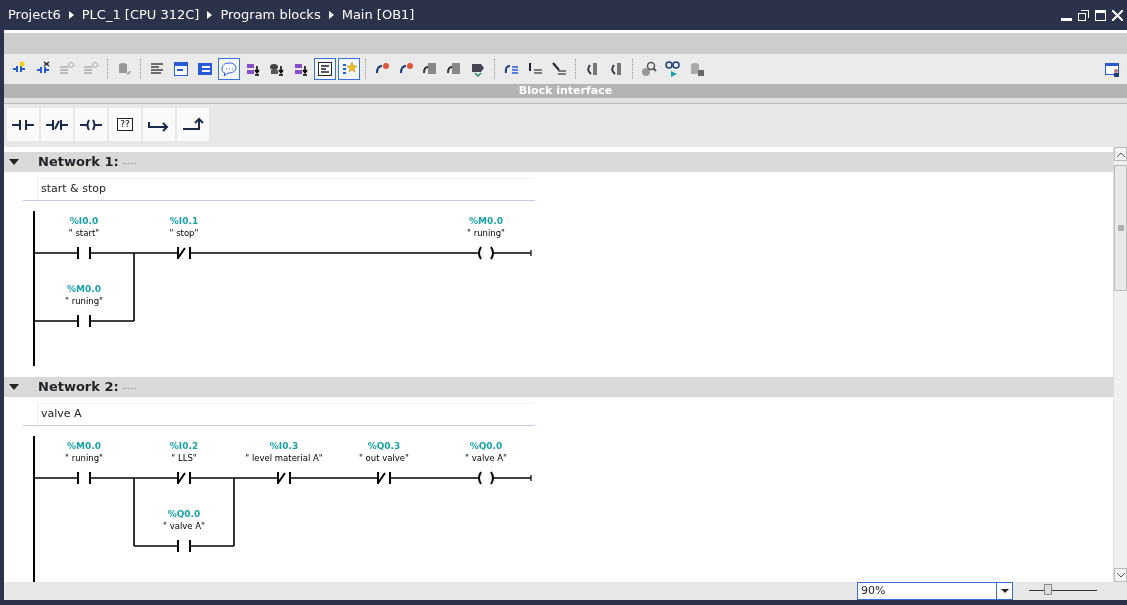  What do you see at coordinates (79, 162) in the screenshot?
I see `network-title: Network 1:` at bounding box center [79, 162].